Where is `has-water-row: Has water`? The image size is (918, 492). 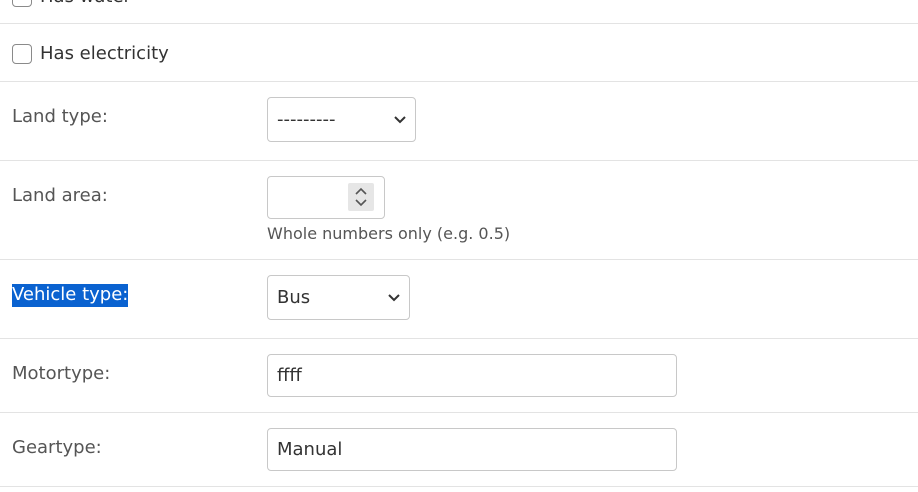
has-water-row: Has water is located at coordinates (71, 4).